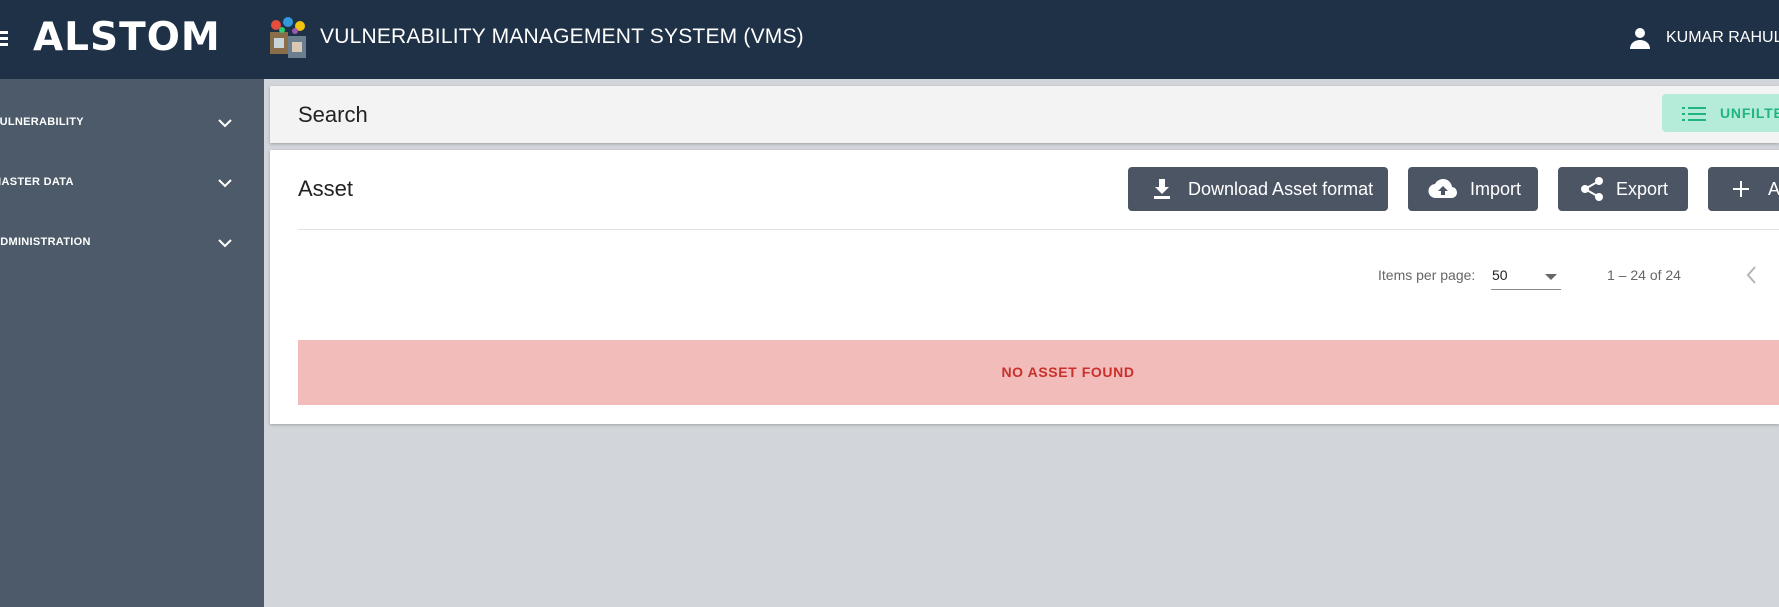  I want to click on search-panel: Search UNFILTER, so click(1024, 114).